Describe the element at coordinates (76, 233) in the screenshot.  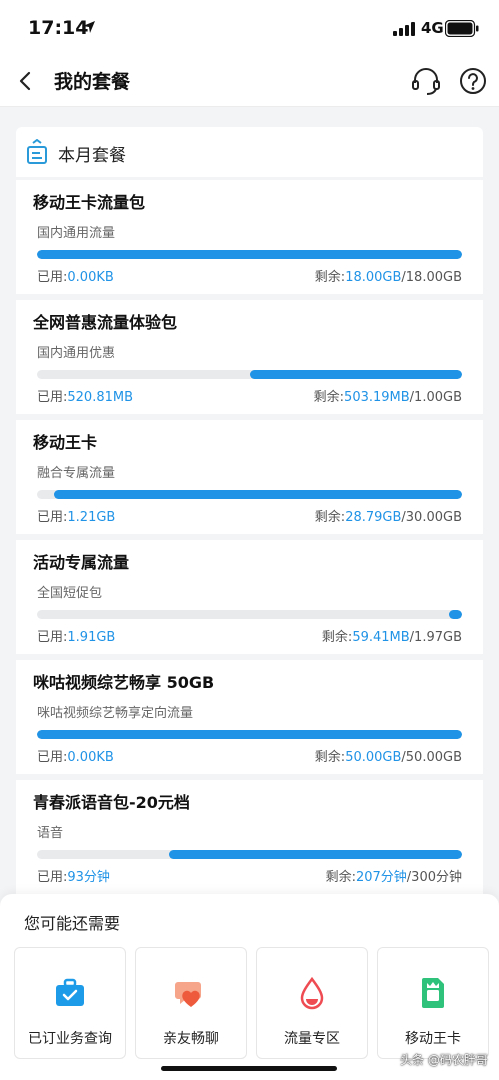
I see `package-desc: 国内通用流量` at that location.